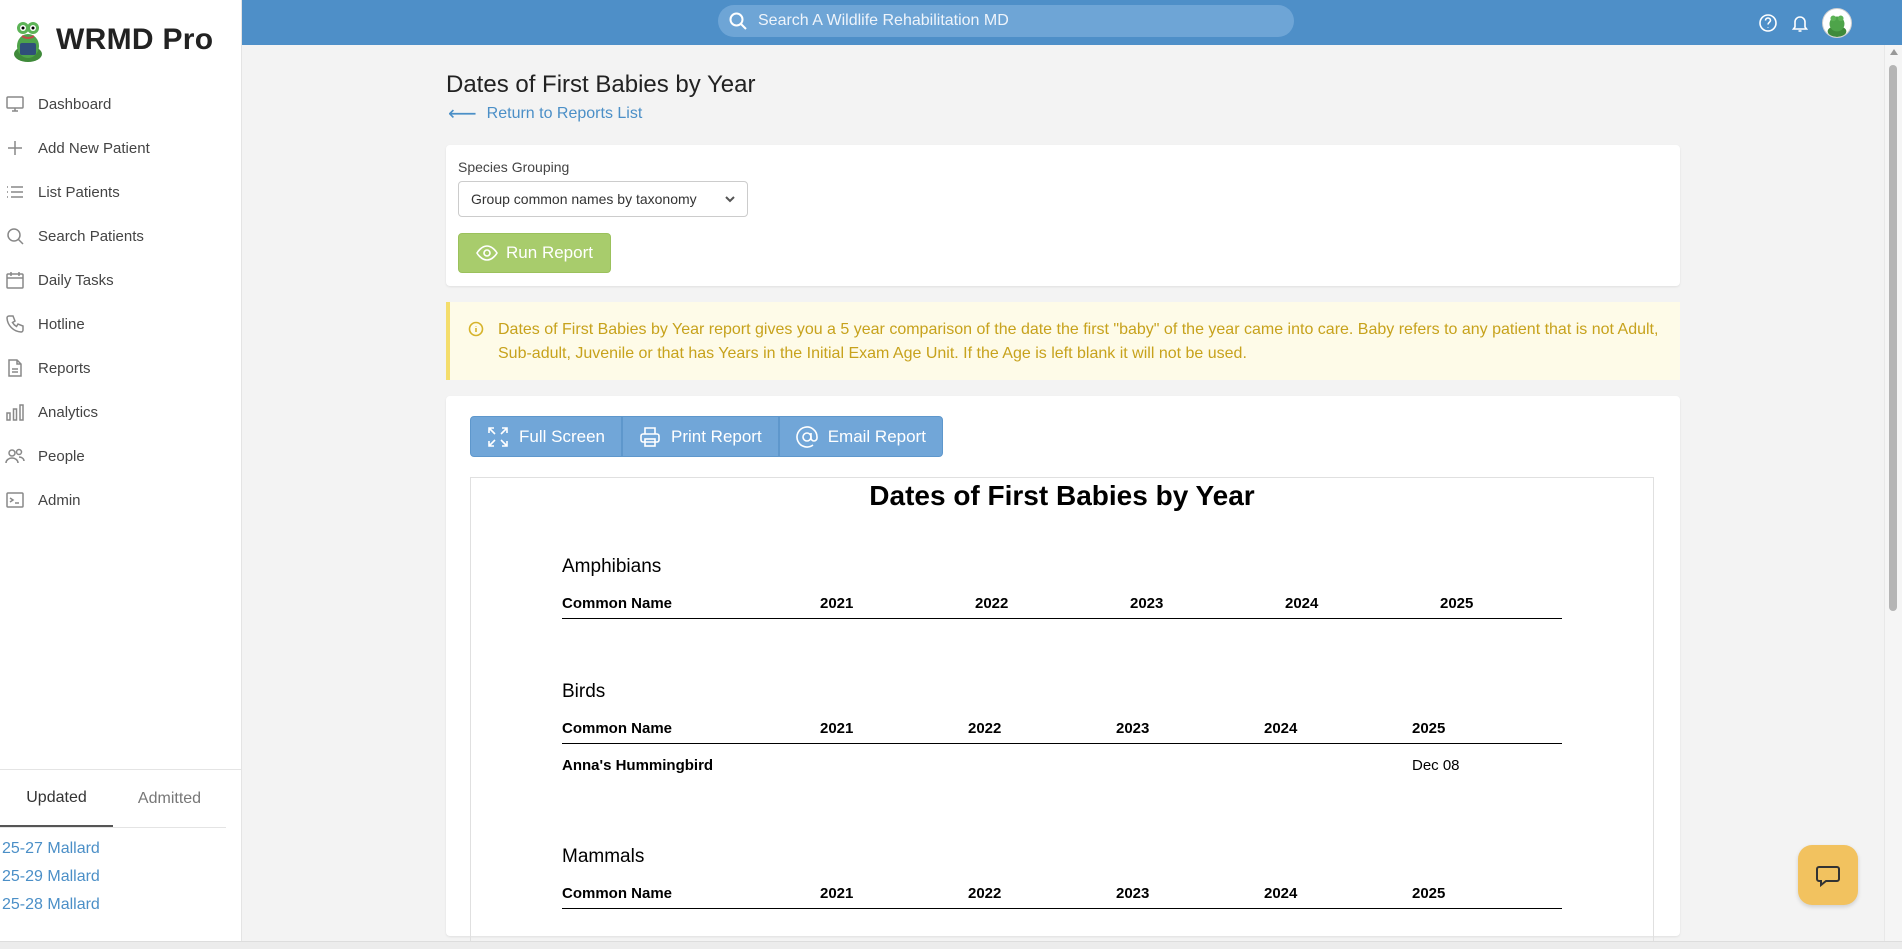 The width and height of the screenshot is (1902, 949). What do you see at coordinates (564, 113) in the screenshot?
I see `return-link-label: Return to Reports List` at bounding box center [564, 113].